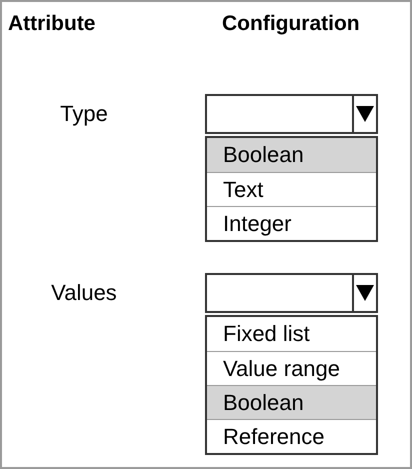 This screenshot has height=469, width=412. What do you see at coordinates (84, 293) in the screenshot?
I see `attribute-label: Values` at bounding box center [84, 293].